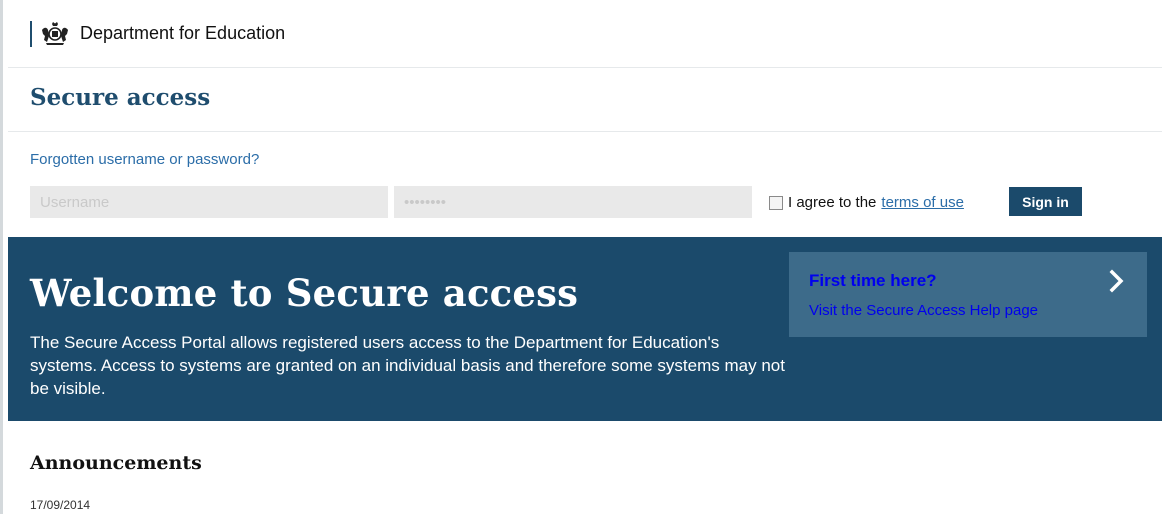 This screenshot has height=514, width=1162. Describe the element at coordinates (924, 310) in the screenshot. I see `first-time-subtitle: Visit the Secure Access Help page` at that location.